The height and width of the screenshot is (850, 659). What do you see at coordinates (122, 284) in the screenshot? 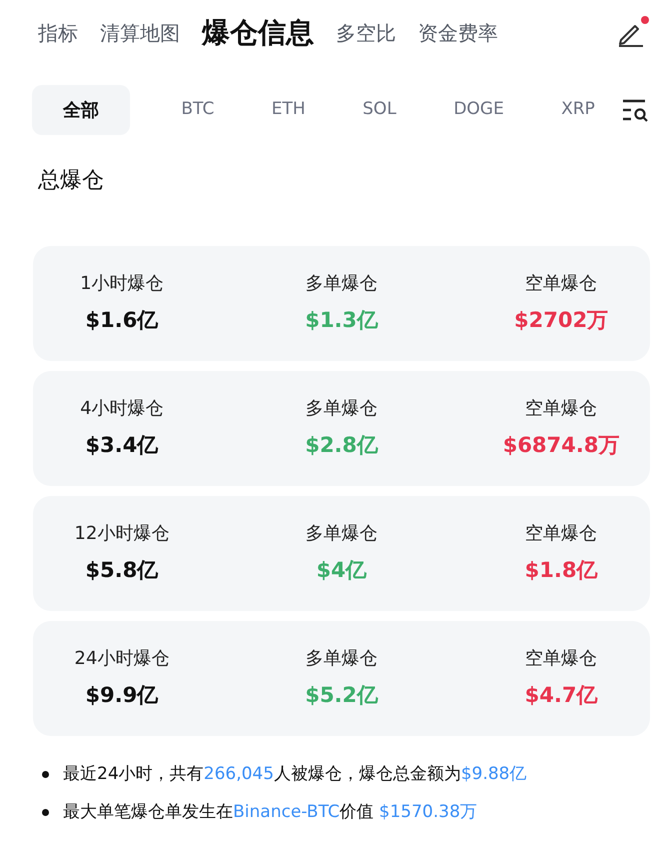
I see `stat-label: 1小时爆仓` at bounding box center [122, 284].